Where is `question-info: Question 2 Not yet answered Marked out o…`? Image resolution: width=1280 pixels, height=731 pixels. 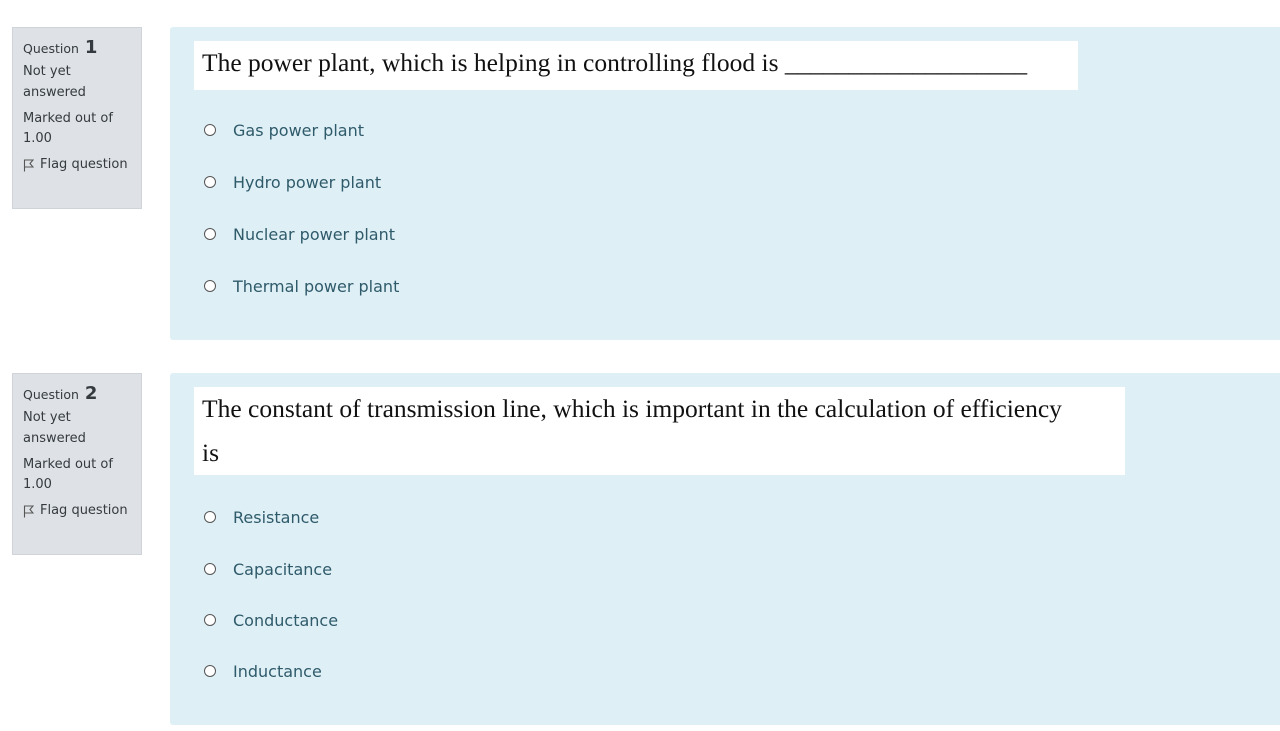 question-info: Question 2 Not yet answered Marked out o… is located at coordinates (77, 464).